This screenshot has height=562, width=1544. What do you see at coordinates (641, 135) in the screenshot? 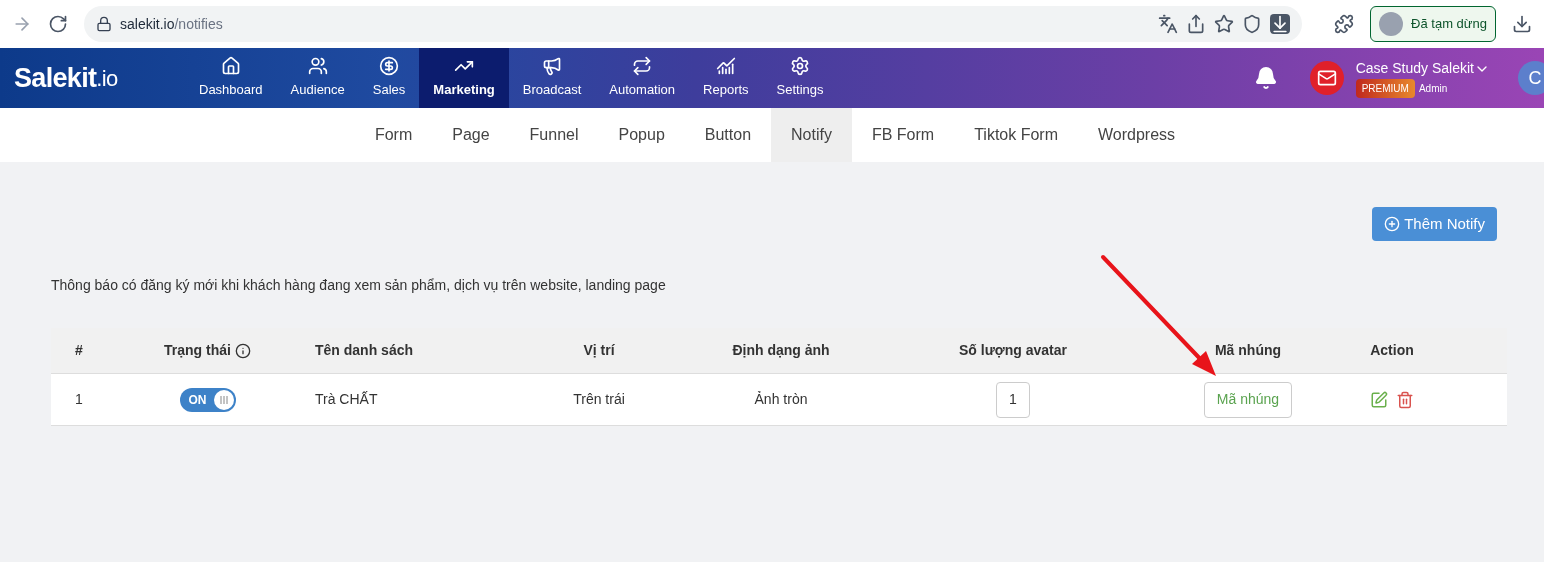
I see `subtab: Popup` at bounding box center [641, 135].